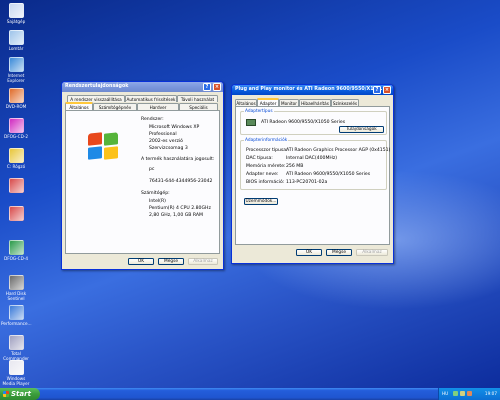 This screenshot has height=400, width=500. I want to click on os-version: 2002-es verzió, so click(166, 141).